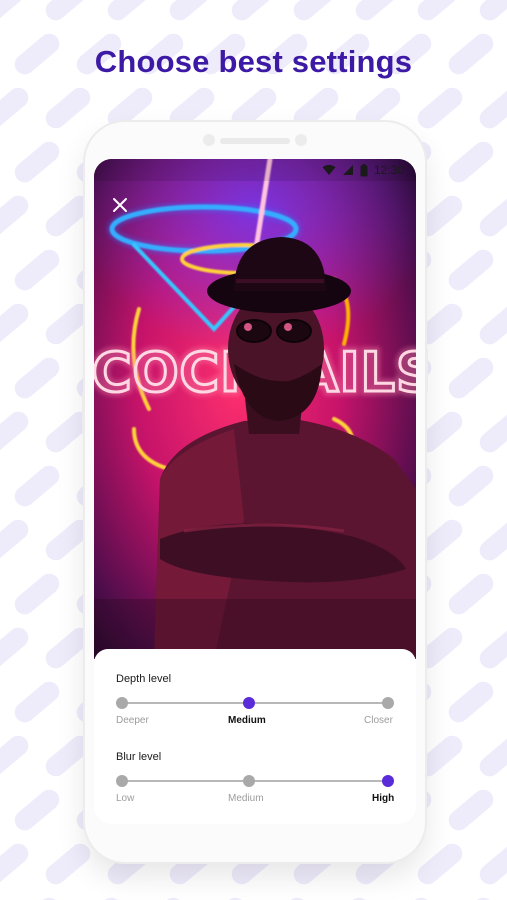 The image size is (507, 900). Describe the element at coordinates (209, 140) in the screenshot. I see `front-camera` at that location.